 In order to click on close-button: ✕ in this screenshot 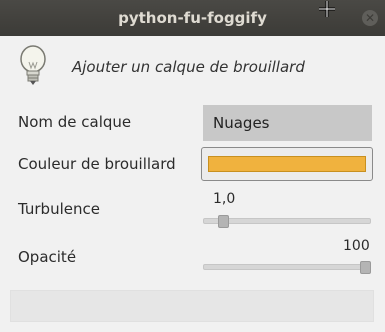, I will do `click(370, 18)`.